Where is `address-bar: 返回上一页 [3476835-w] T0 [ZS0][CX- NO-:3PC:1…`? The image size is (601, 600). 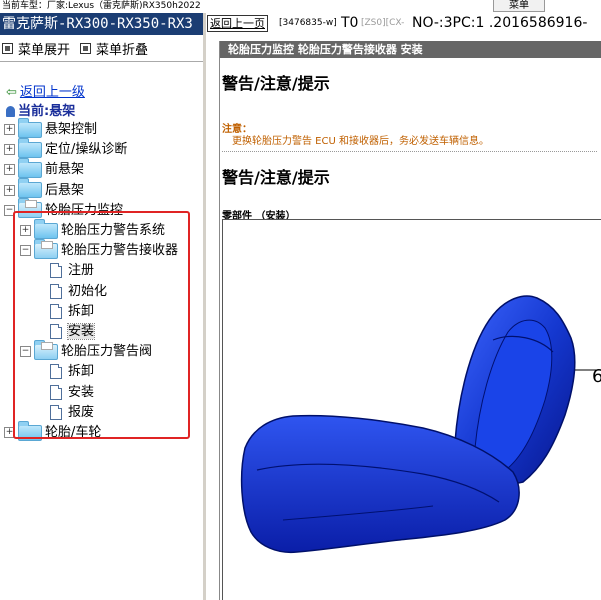 address-bar: 返回上一页 [3476835-w] T0 [ZS0][CX- NO-:3PC:1… is located at coordinates (403, 23).